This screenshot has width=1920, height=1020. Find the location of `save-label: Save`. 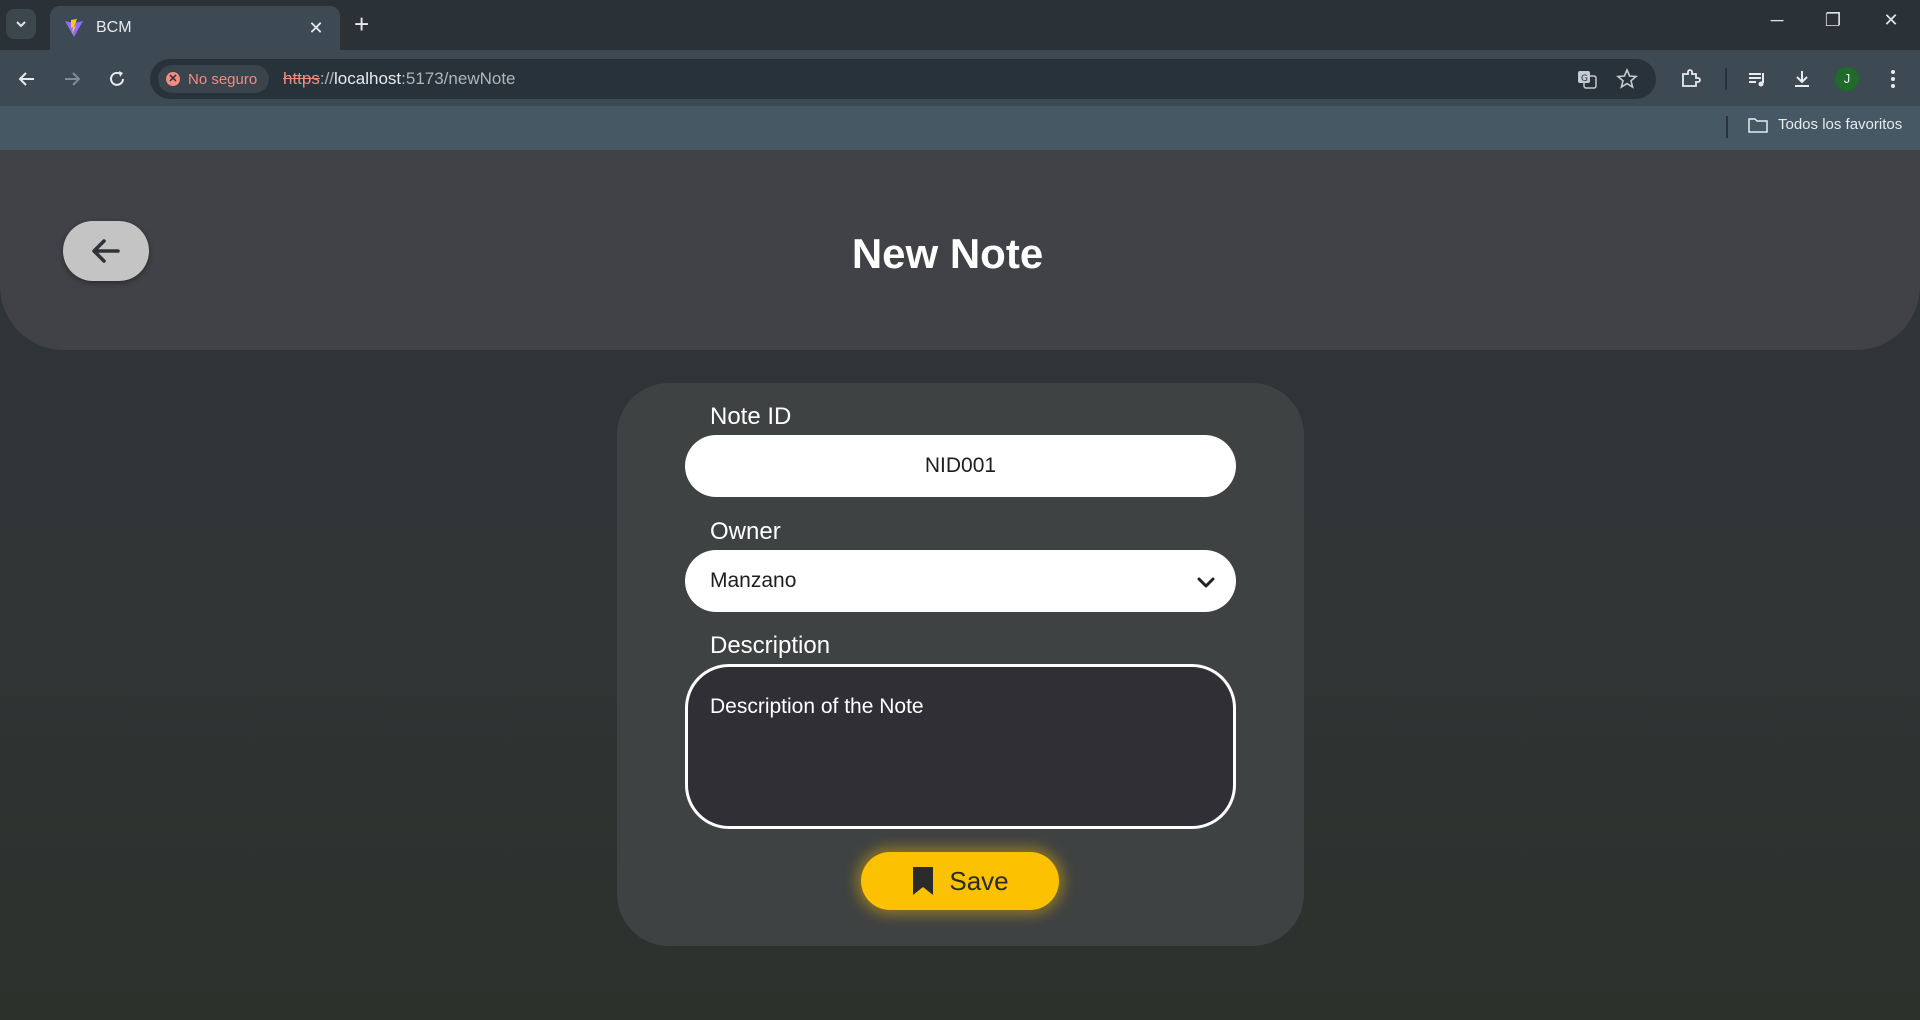

save-label: Save is located at coordinates (979, 880).